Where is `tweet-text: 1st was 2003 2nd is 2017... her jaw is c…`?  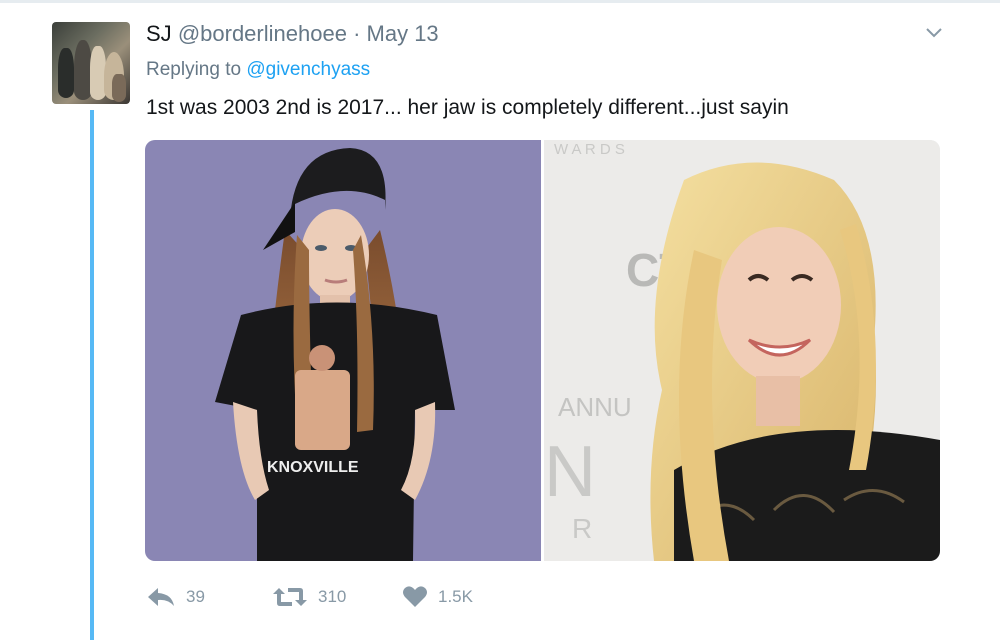 tweet-text: 1st was 2003 2nd is 2017... her jaw is c… is located at coordinates (467, 107).